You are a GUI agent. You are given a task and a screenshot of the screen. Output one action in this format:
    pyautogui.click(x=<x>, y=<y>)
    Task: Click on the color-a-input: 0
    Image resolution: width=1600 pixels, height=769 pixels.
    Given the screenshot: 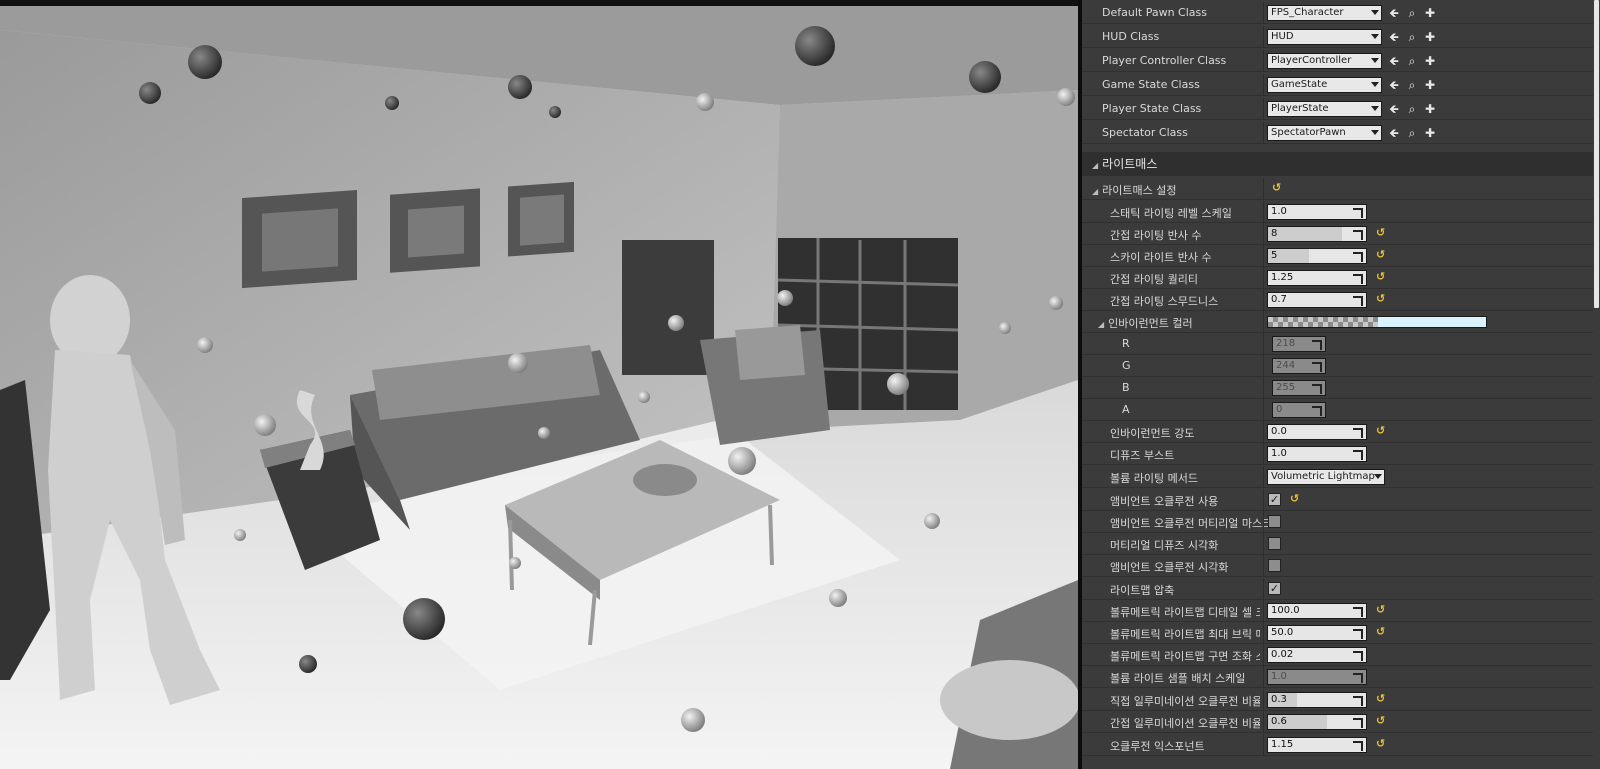 What is the action you would take?
    pyautogui.click(x=1299, y=410)
    